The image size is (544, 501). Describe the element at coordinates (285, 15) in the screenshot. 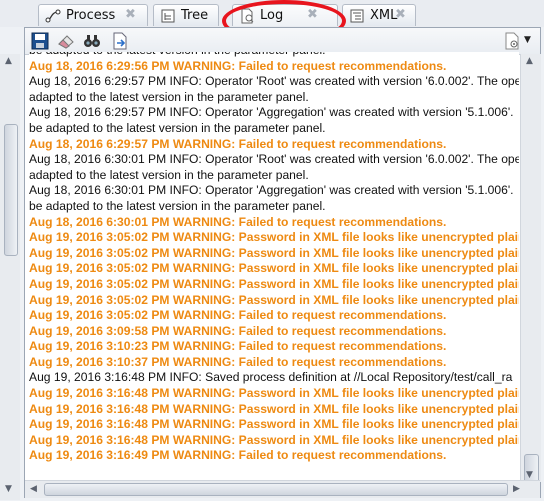

I see `tab-log: Log ✖` at that location.